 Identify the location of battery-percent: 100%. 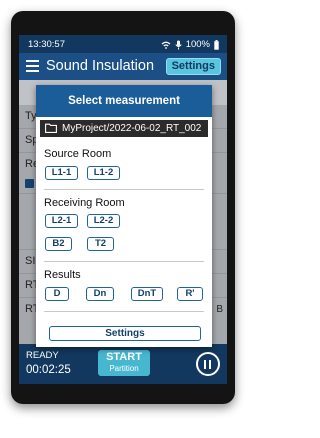
(197, 44).